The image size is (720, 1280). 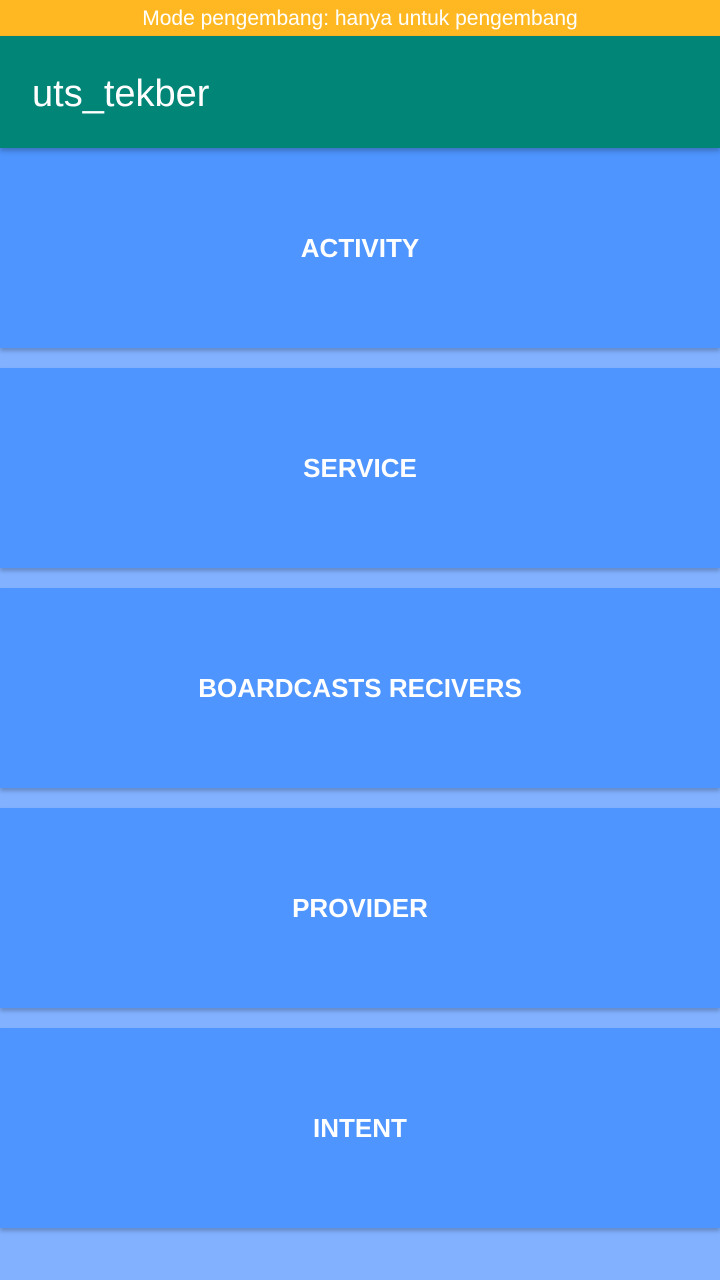 What do you see at coordinates (121, 94) in the screenshot?
I see `app-title: uts_tekber` at bounding box center [121, 94].